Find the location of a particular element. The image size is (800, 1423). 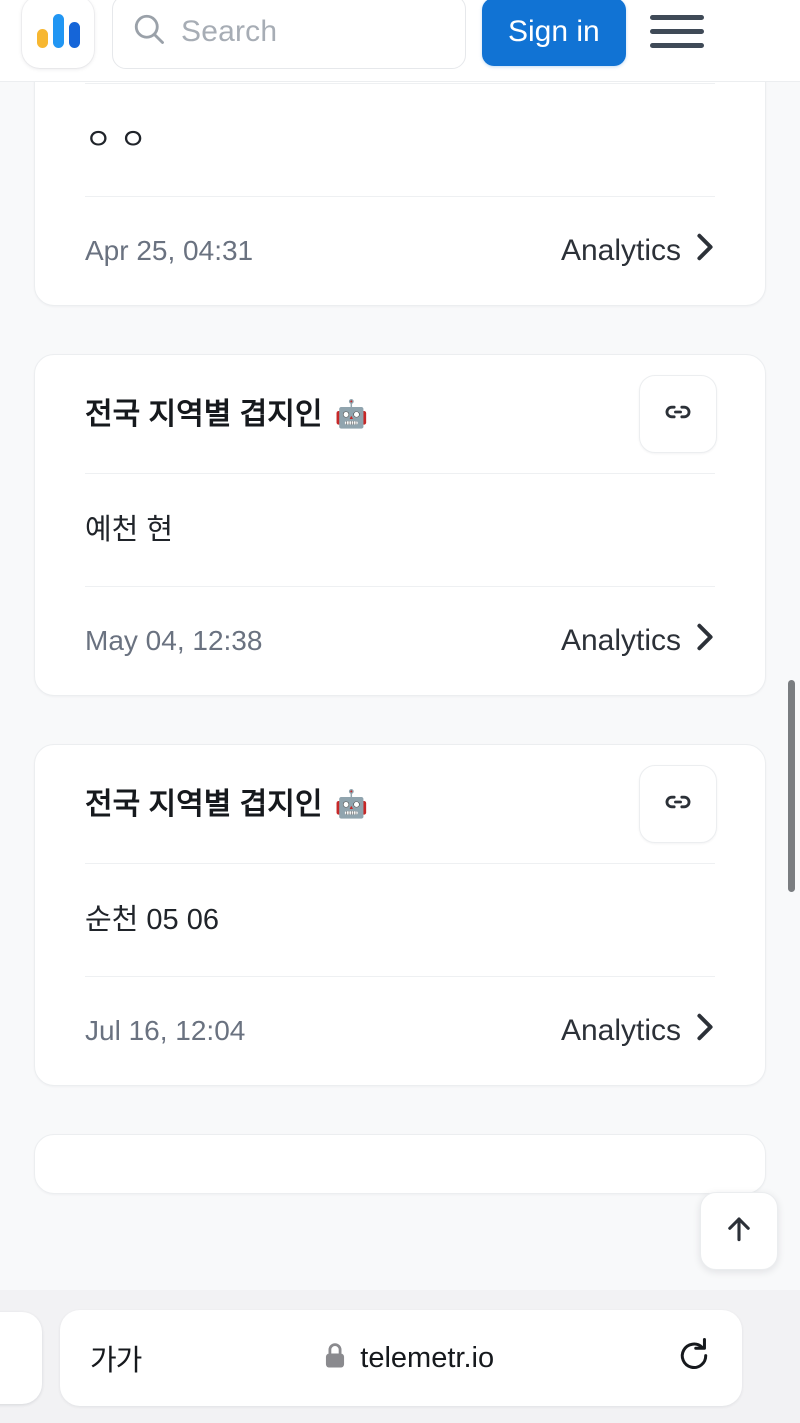

post-card-body: 순천 05 06 is located at coordinates (152, 919).